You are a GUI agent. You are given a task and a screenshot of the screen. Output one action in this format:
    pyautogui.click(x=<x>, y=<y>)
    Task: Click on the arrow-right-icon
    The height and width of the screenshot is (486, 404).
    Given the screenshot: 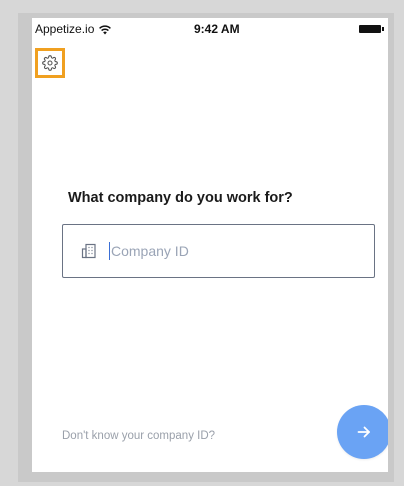 What is the action you would take?
    pyautogui.click(x=363, y=432)
    